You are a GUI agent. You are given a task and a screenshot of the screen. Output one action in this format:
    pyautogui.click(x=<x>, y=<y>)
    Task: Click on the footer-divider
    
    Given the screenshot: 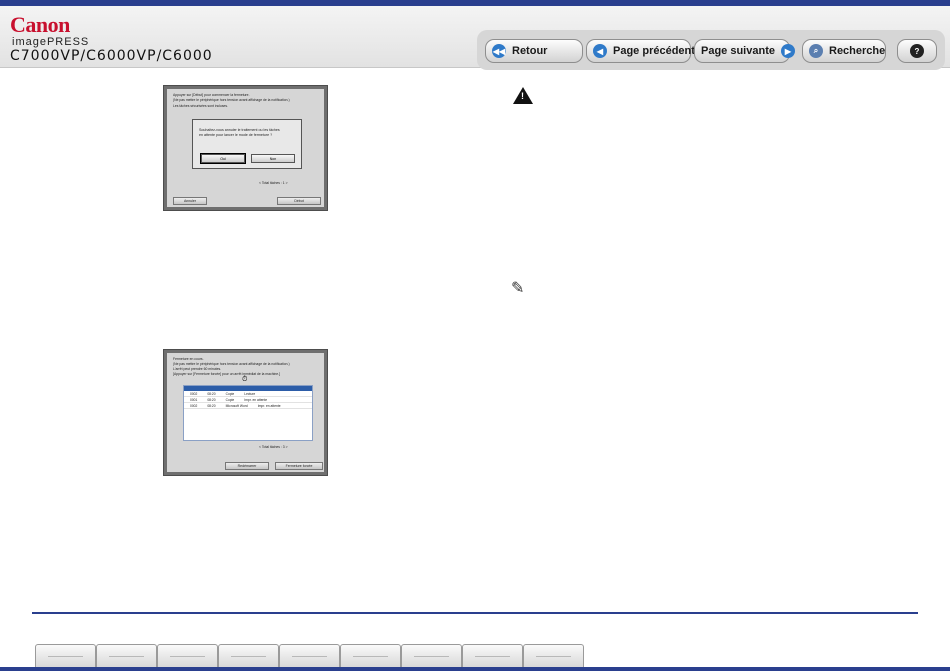 What is the action you would take?
    pyautogui.click(x=475, y=613)
    